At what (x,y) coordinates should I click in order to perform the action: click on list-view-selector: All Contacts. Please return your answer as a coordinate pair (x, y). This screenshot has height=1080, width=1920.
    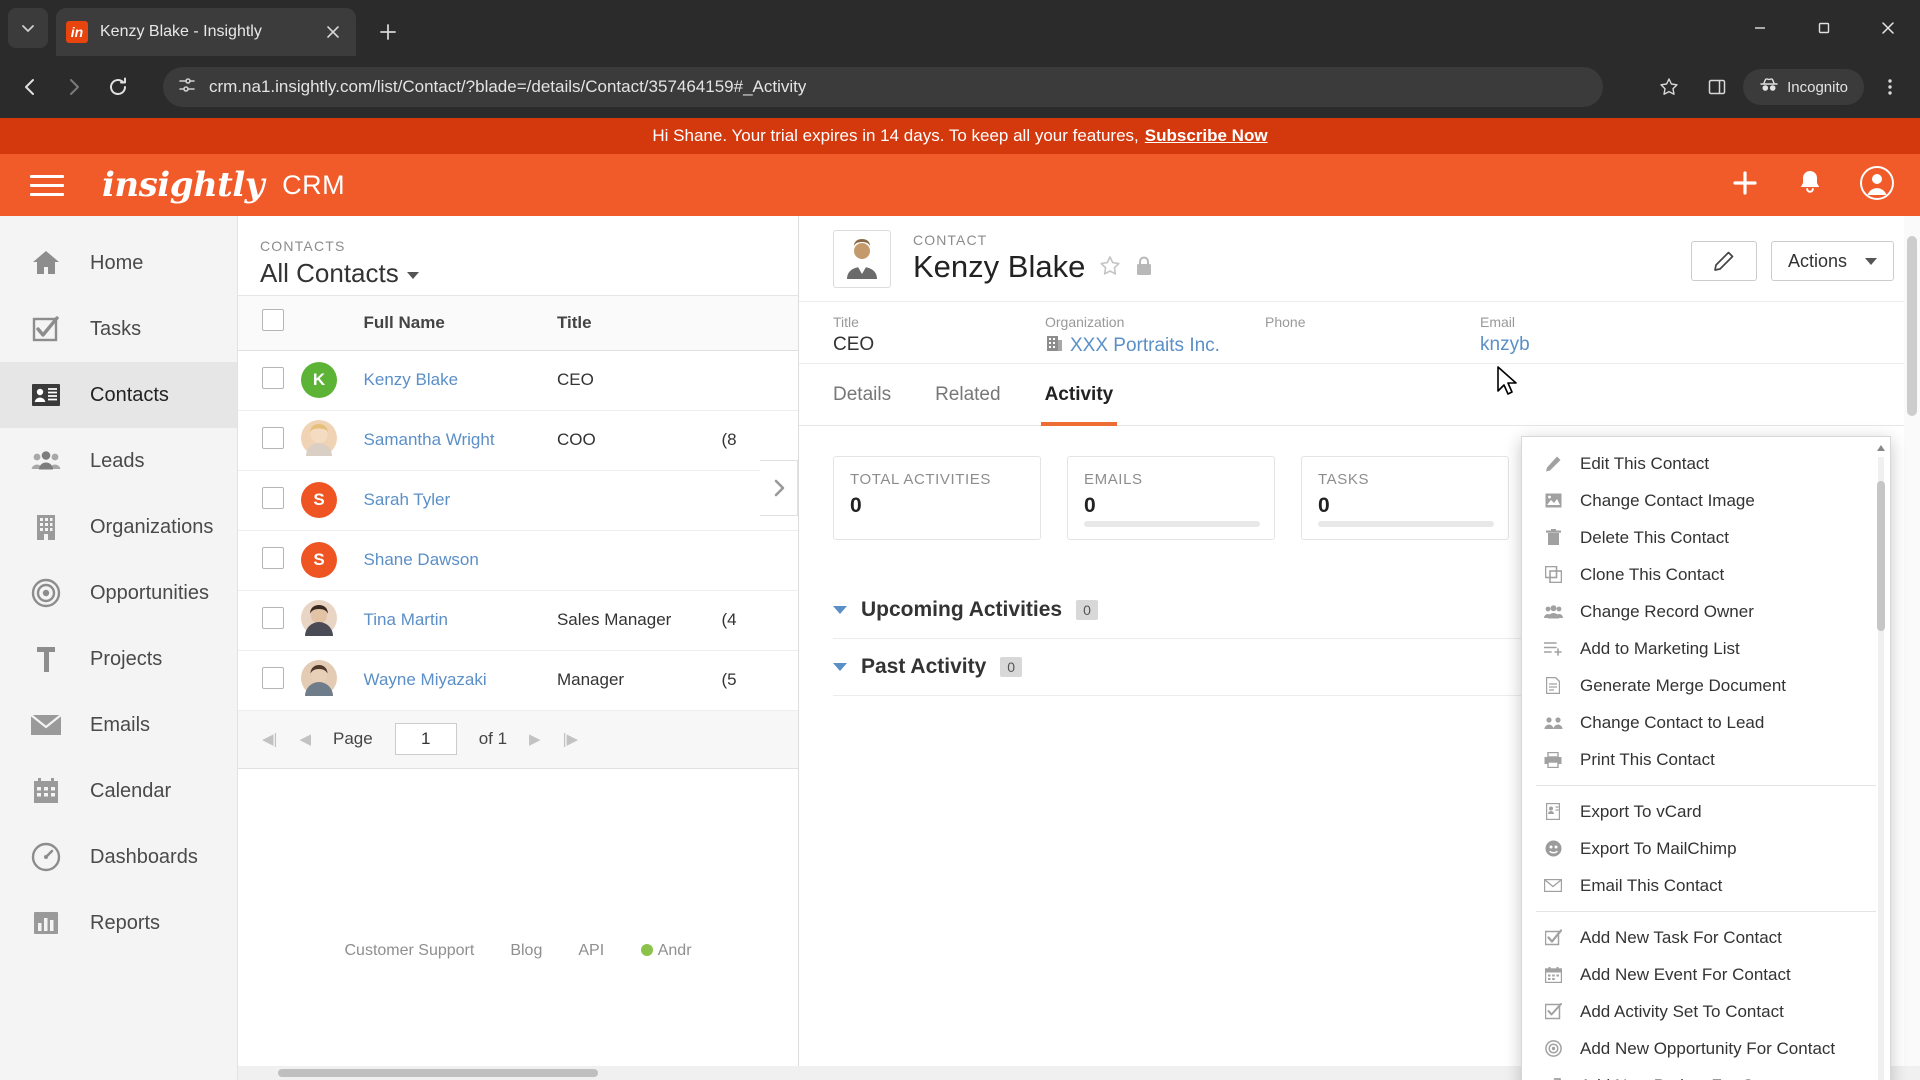
    Looking at the image, I should click on (529, 273).